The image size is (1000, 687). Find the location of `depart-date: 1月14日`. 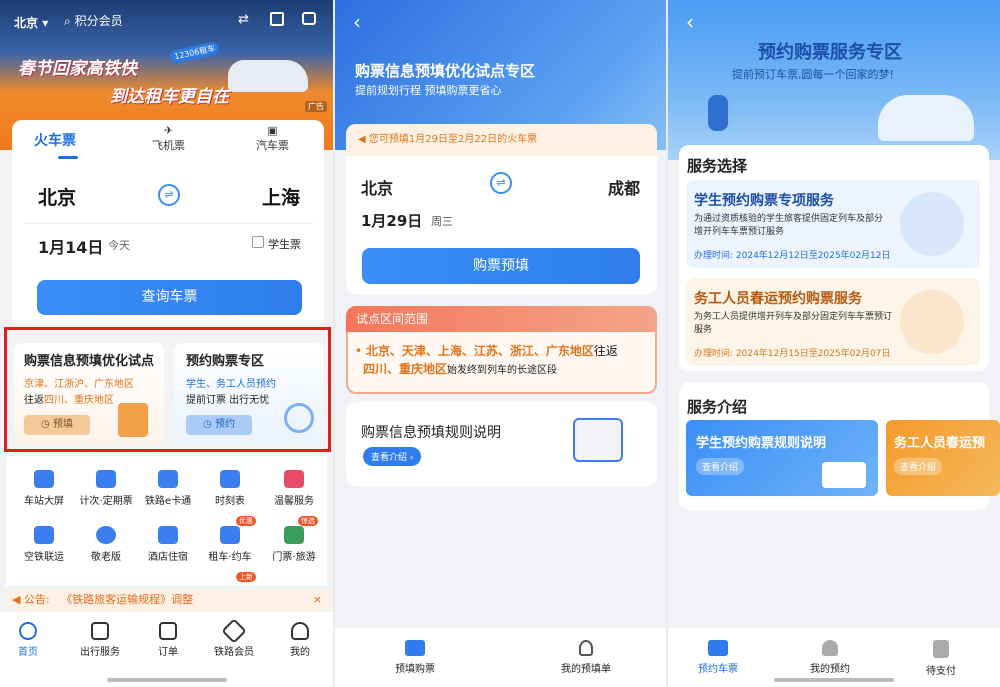

depart-date: 1月14日 is located at coordinates (70, 246).